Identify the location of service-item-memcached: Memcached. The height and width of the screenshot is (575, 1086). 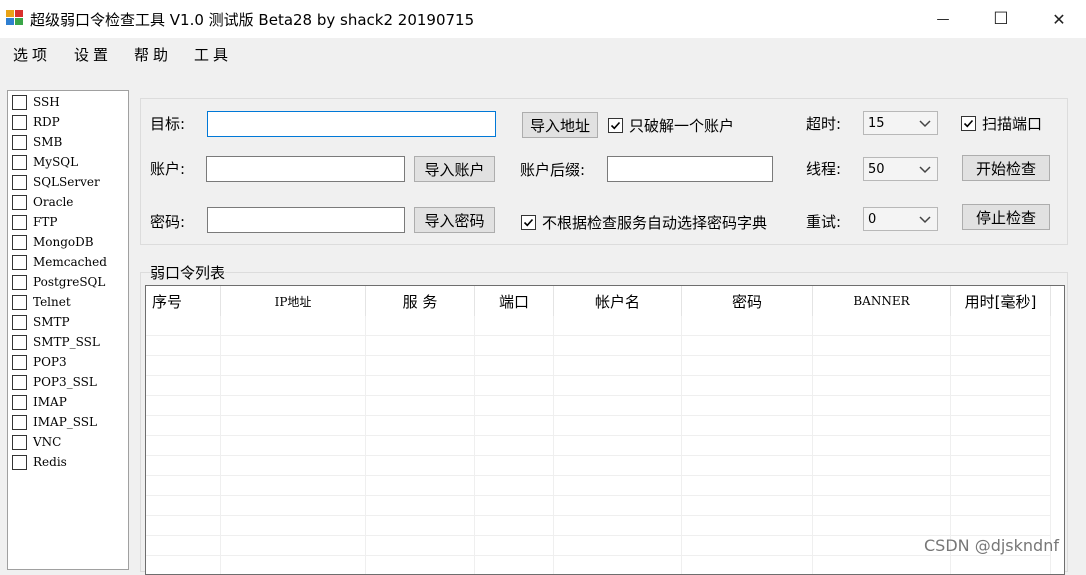
(59, 262).